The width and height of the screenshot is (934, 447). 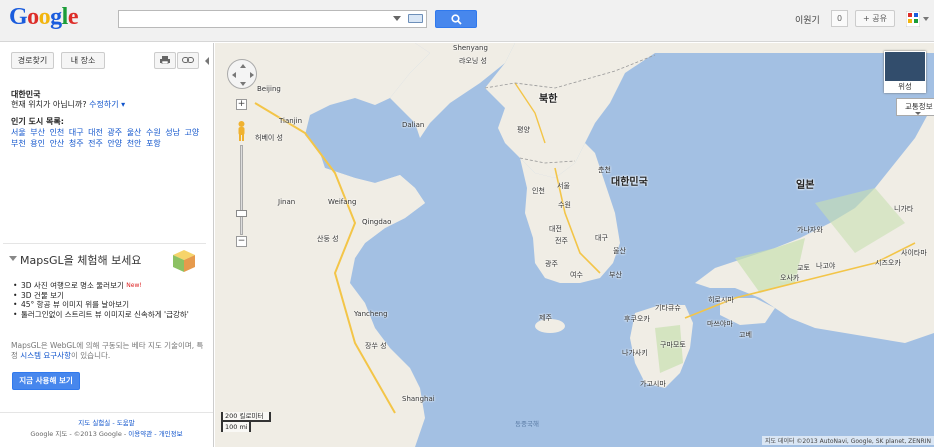 What do you see at coordinates (470, 48) in the screenshot?
I see `map-label-shenyang: Shenyang` at bounding box center [470, 48].